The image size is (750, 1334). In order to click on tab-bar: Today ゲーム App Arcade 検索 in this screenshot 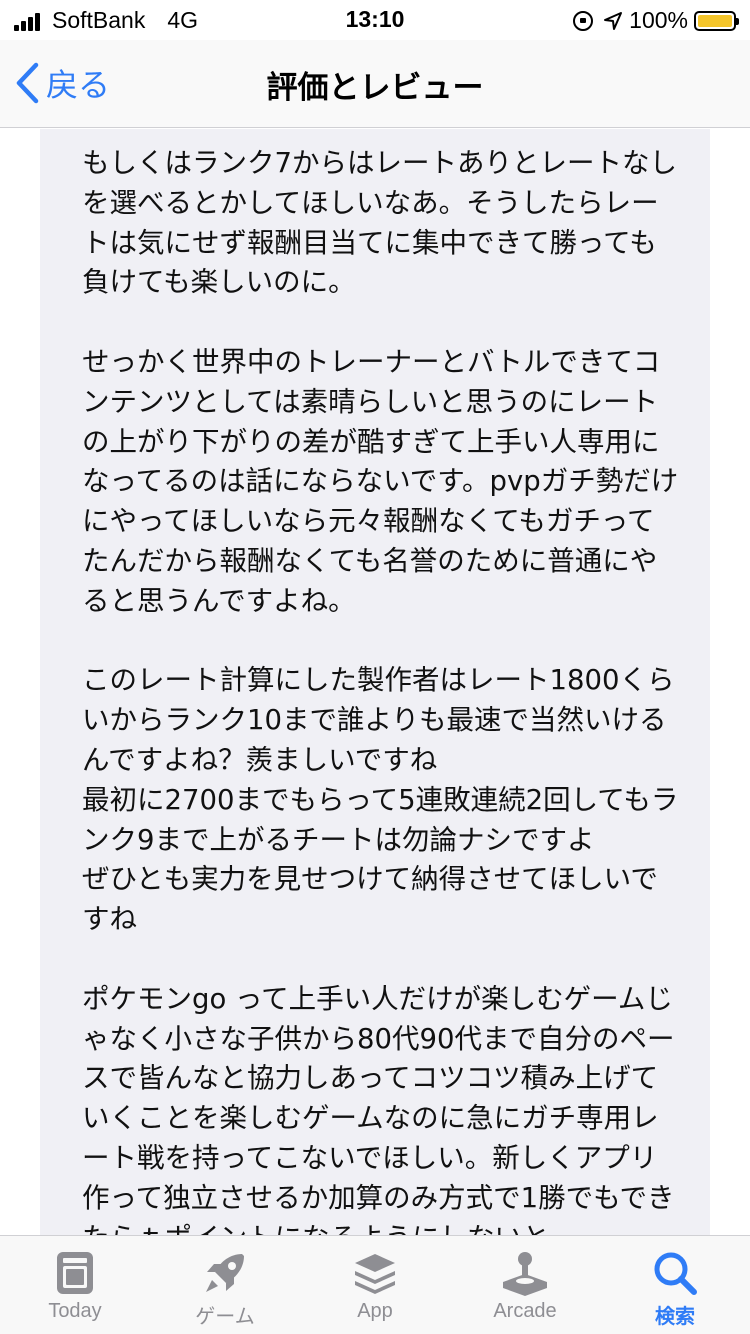, I will do `click(375, 1284)`.